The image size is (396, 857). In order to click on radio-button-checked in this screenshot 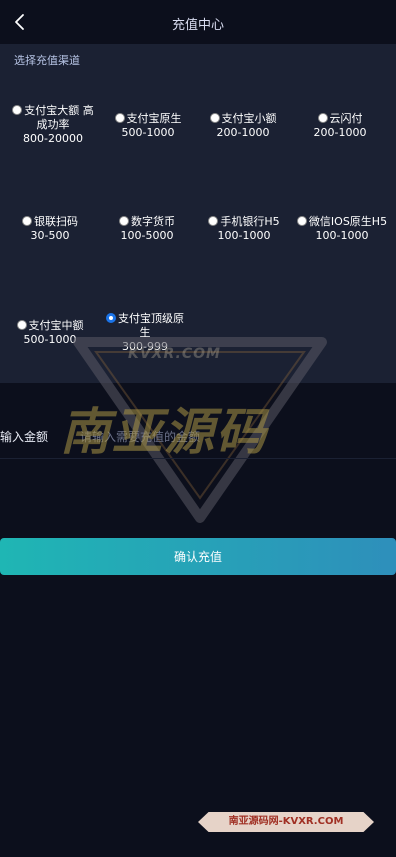, I will do `click(111, 318)`.